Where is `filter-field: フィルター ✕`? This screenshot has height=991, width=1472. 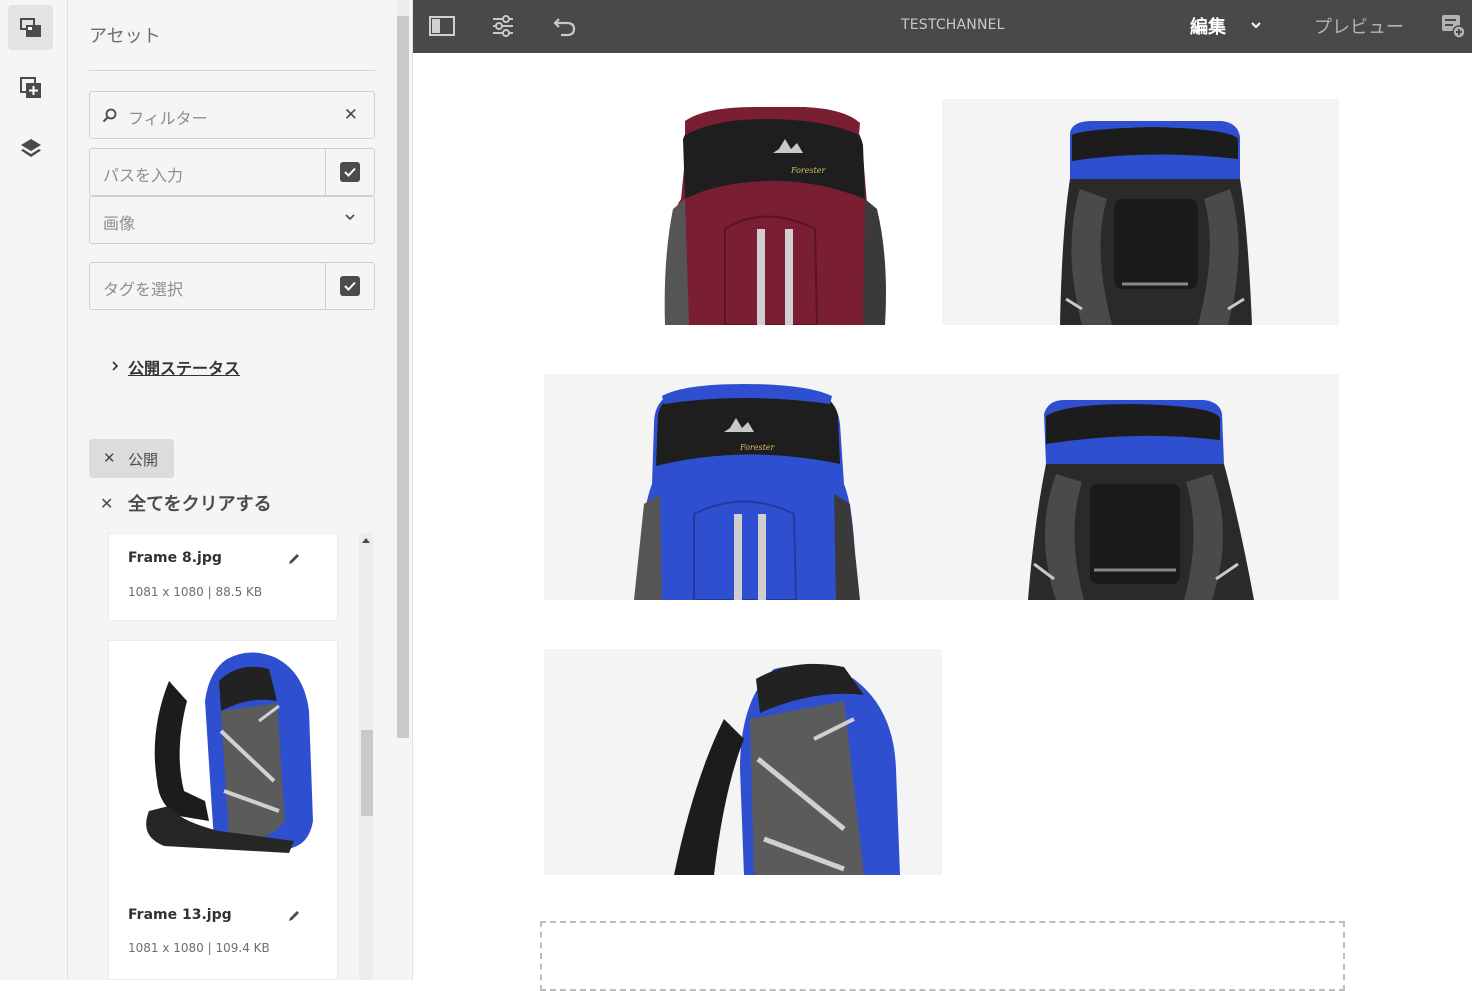 filter-field: フィルター ✕ is located at coordinates (232, 115).